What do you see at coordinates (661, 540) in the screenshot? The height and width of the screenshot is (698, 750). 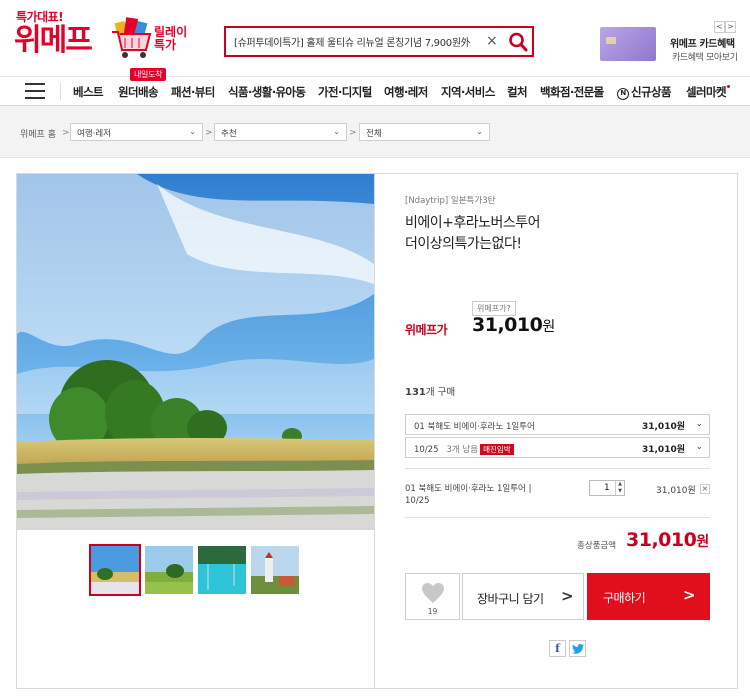 I see `total-price-value: 31,010` at bounding box center [661, 540].